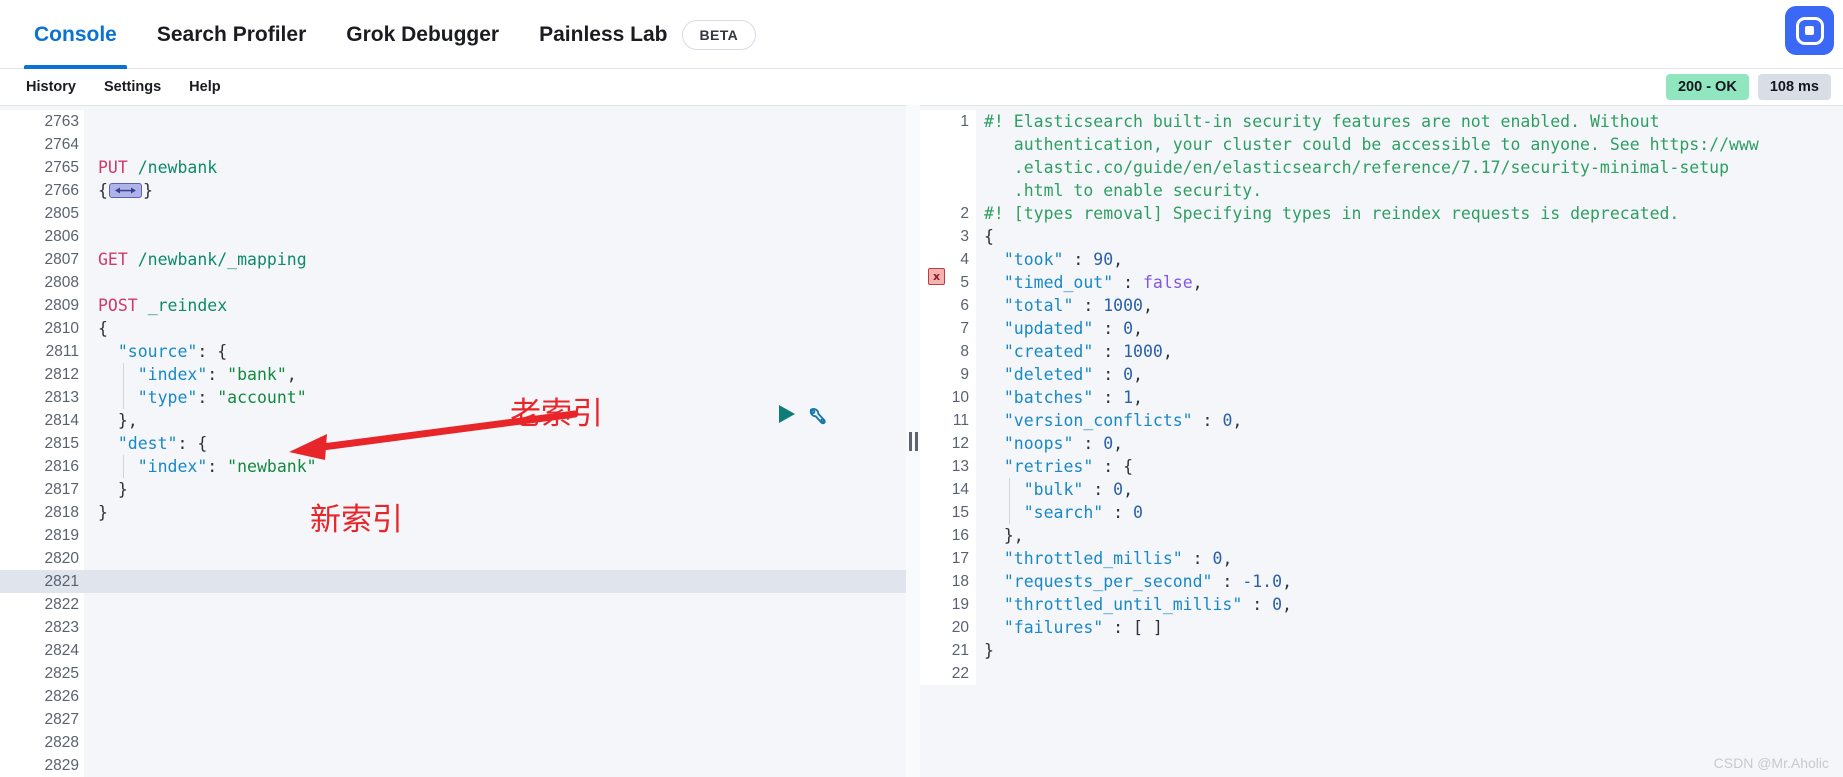 Image resolution: width=1843 pixels, height=777 pixels. Describe the element at coordinates (47, 512) in the screenshot. I see `line-number: 2818▴` at that location.